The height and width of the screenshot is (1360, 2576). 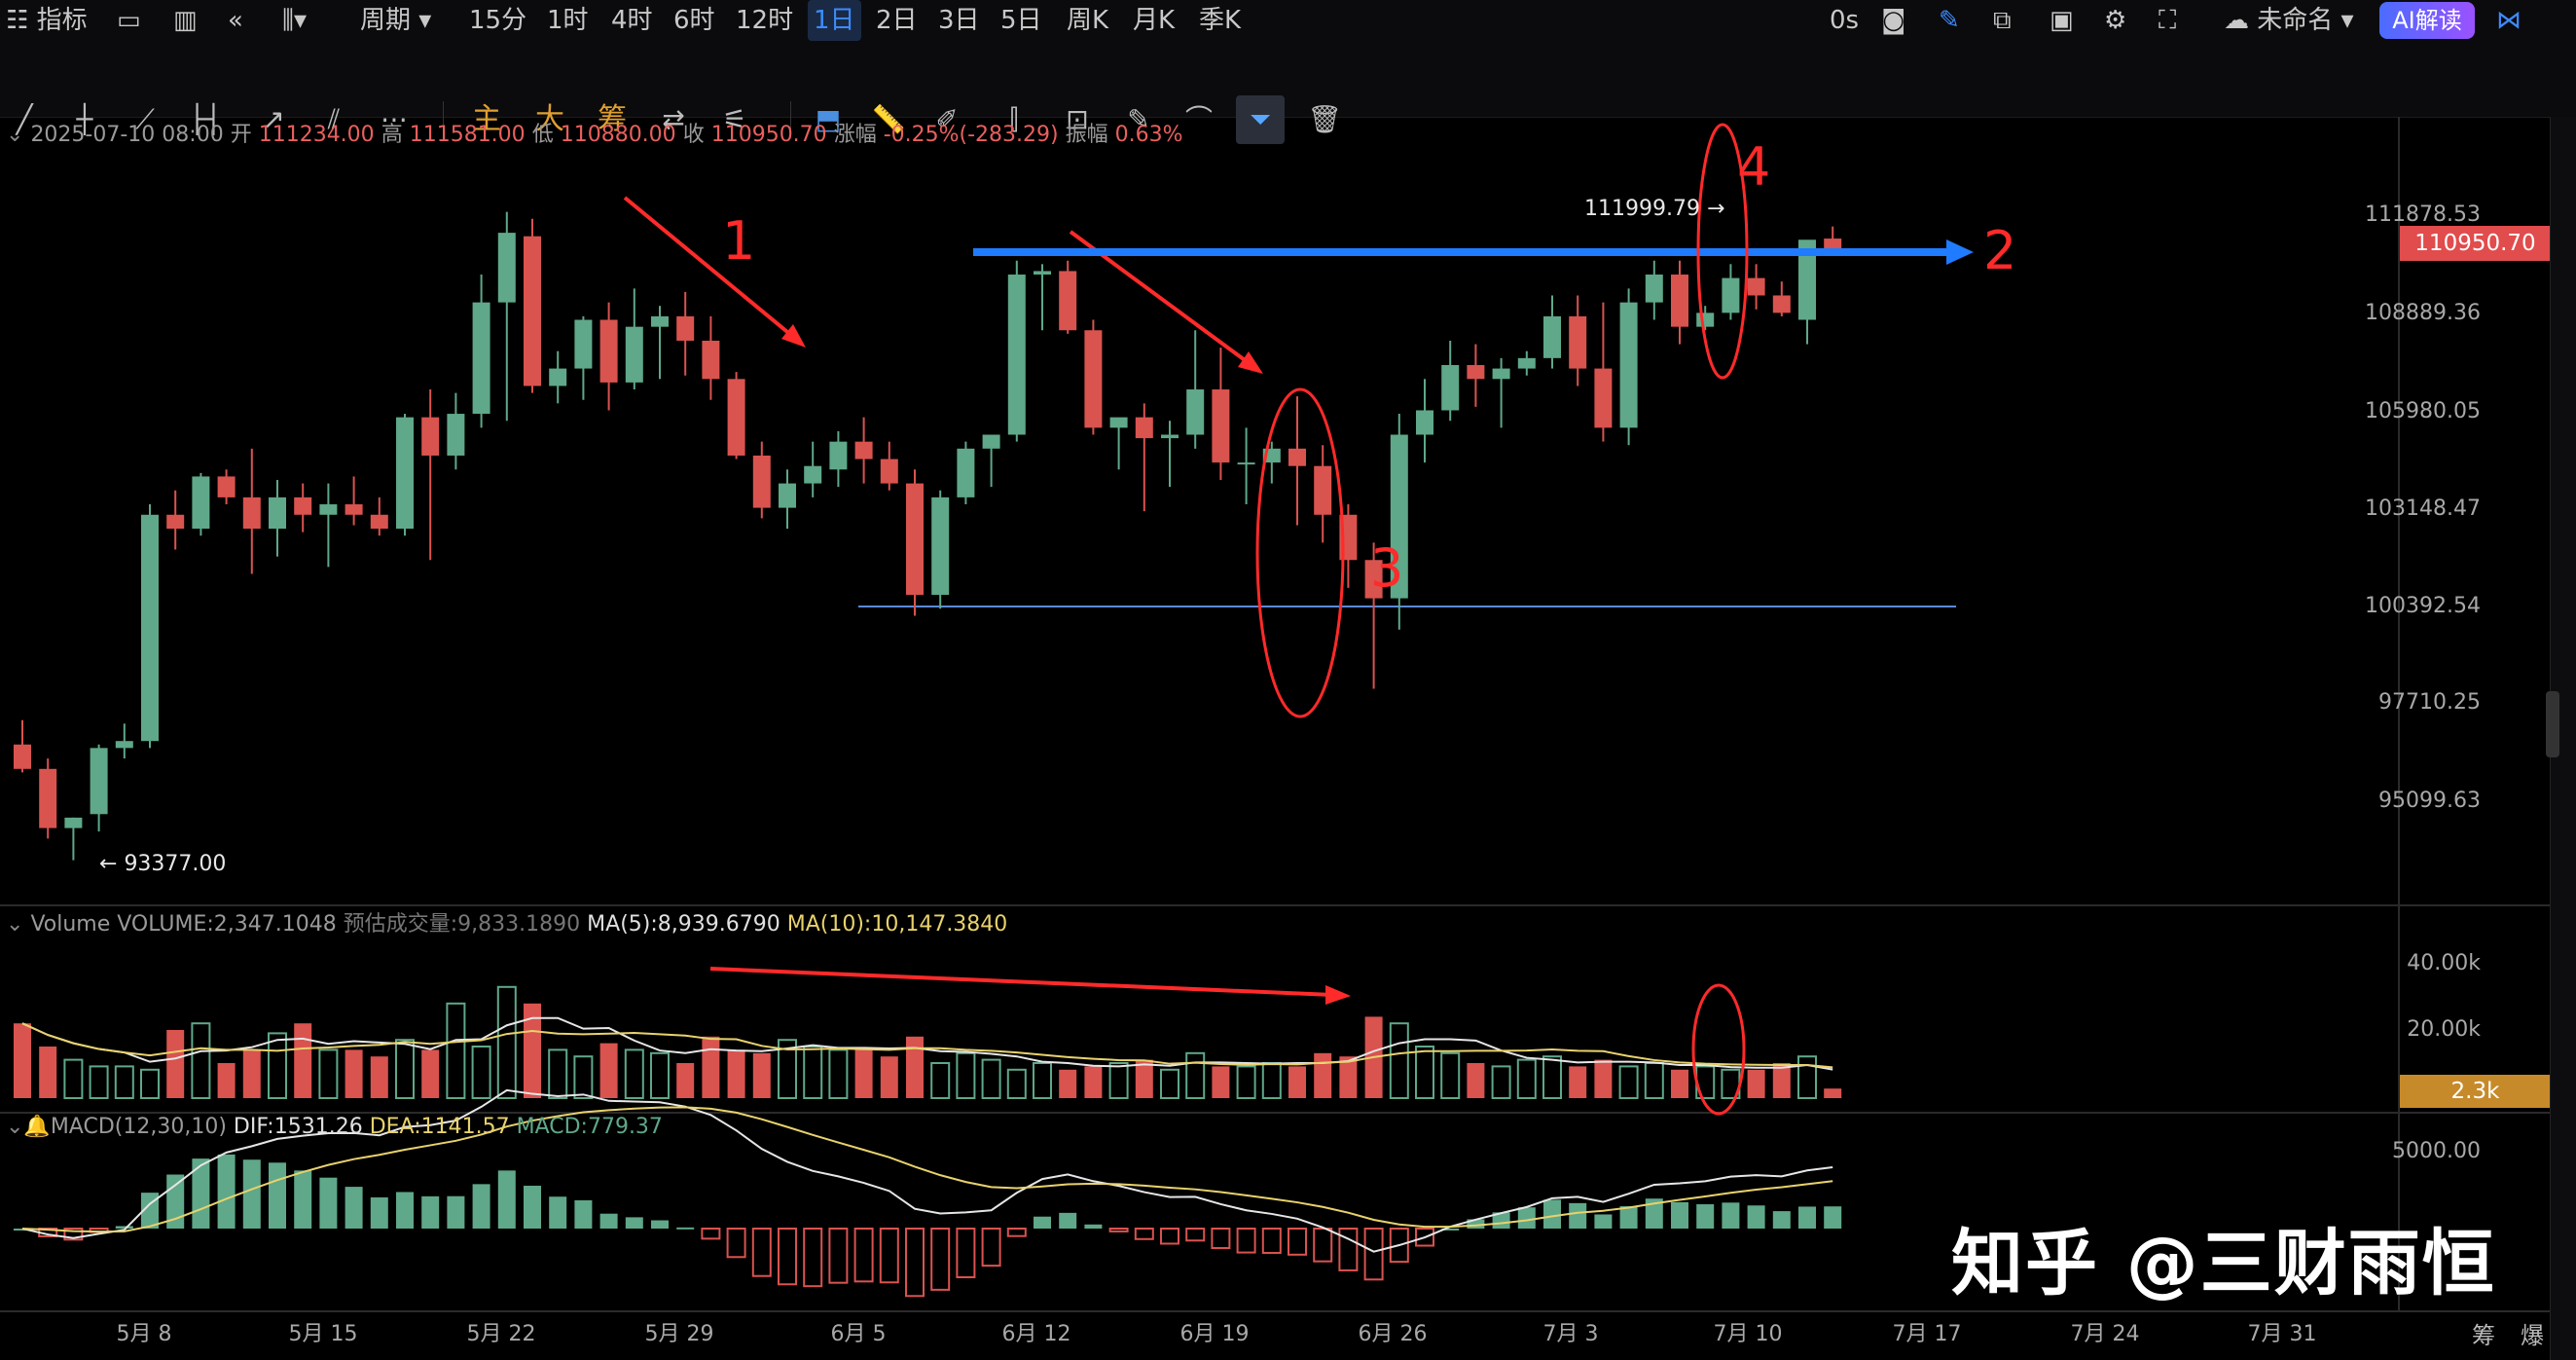 What do you see at coordinates (467, 135) in the screenshot?
I see `high-value: 111581.00` at bounding box center [467, 135].